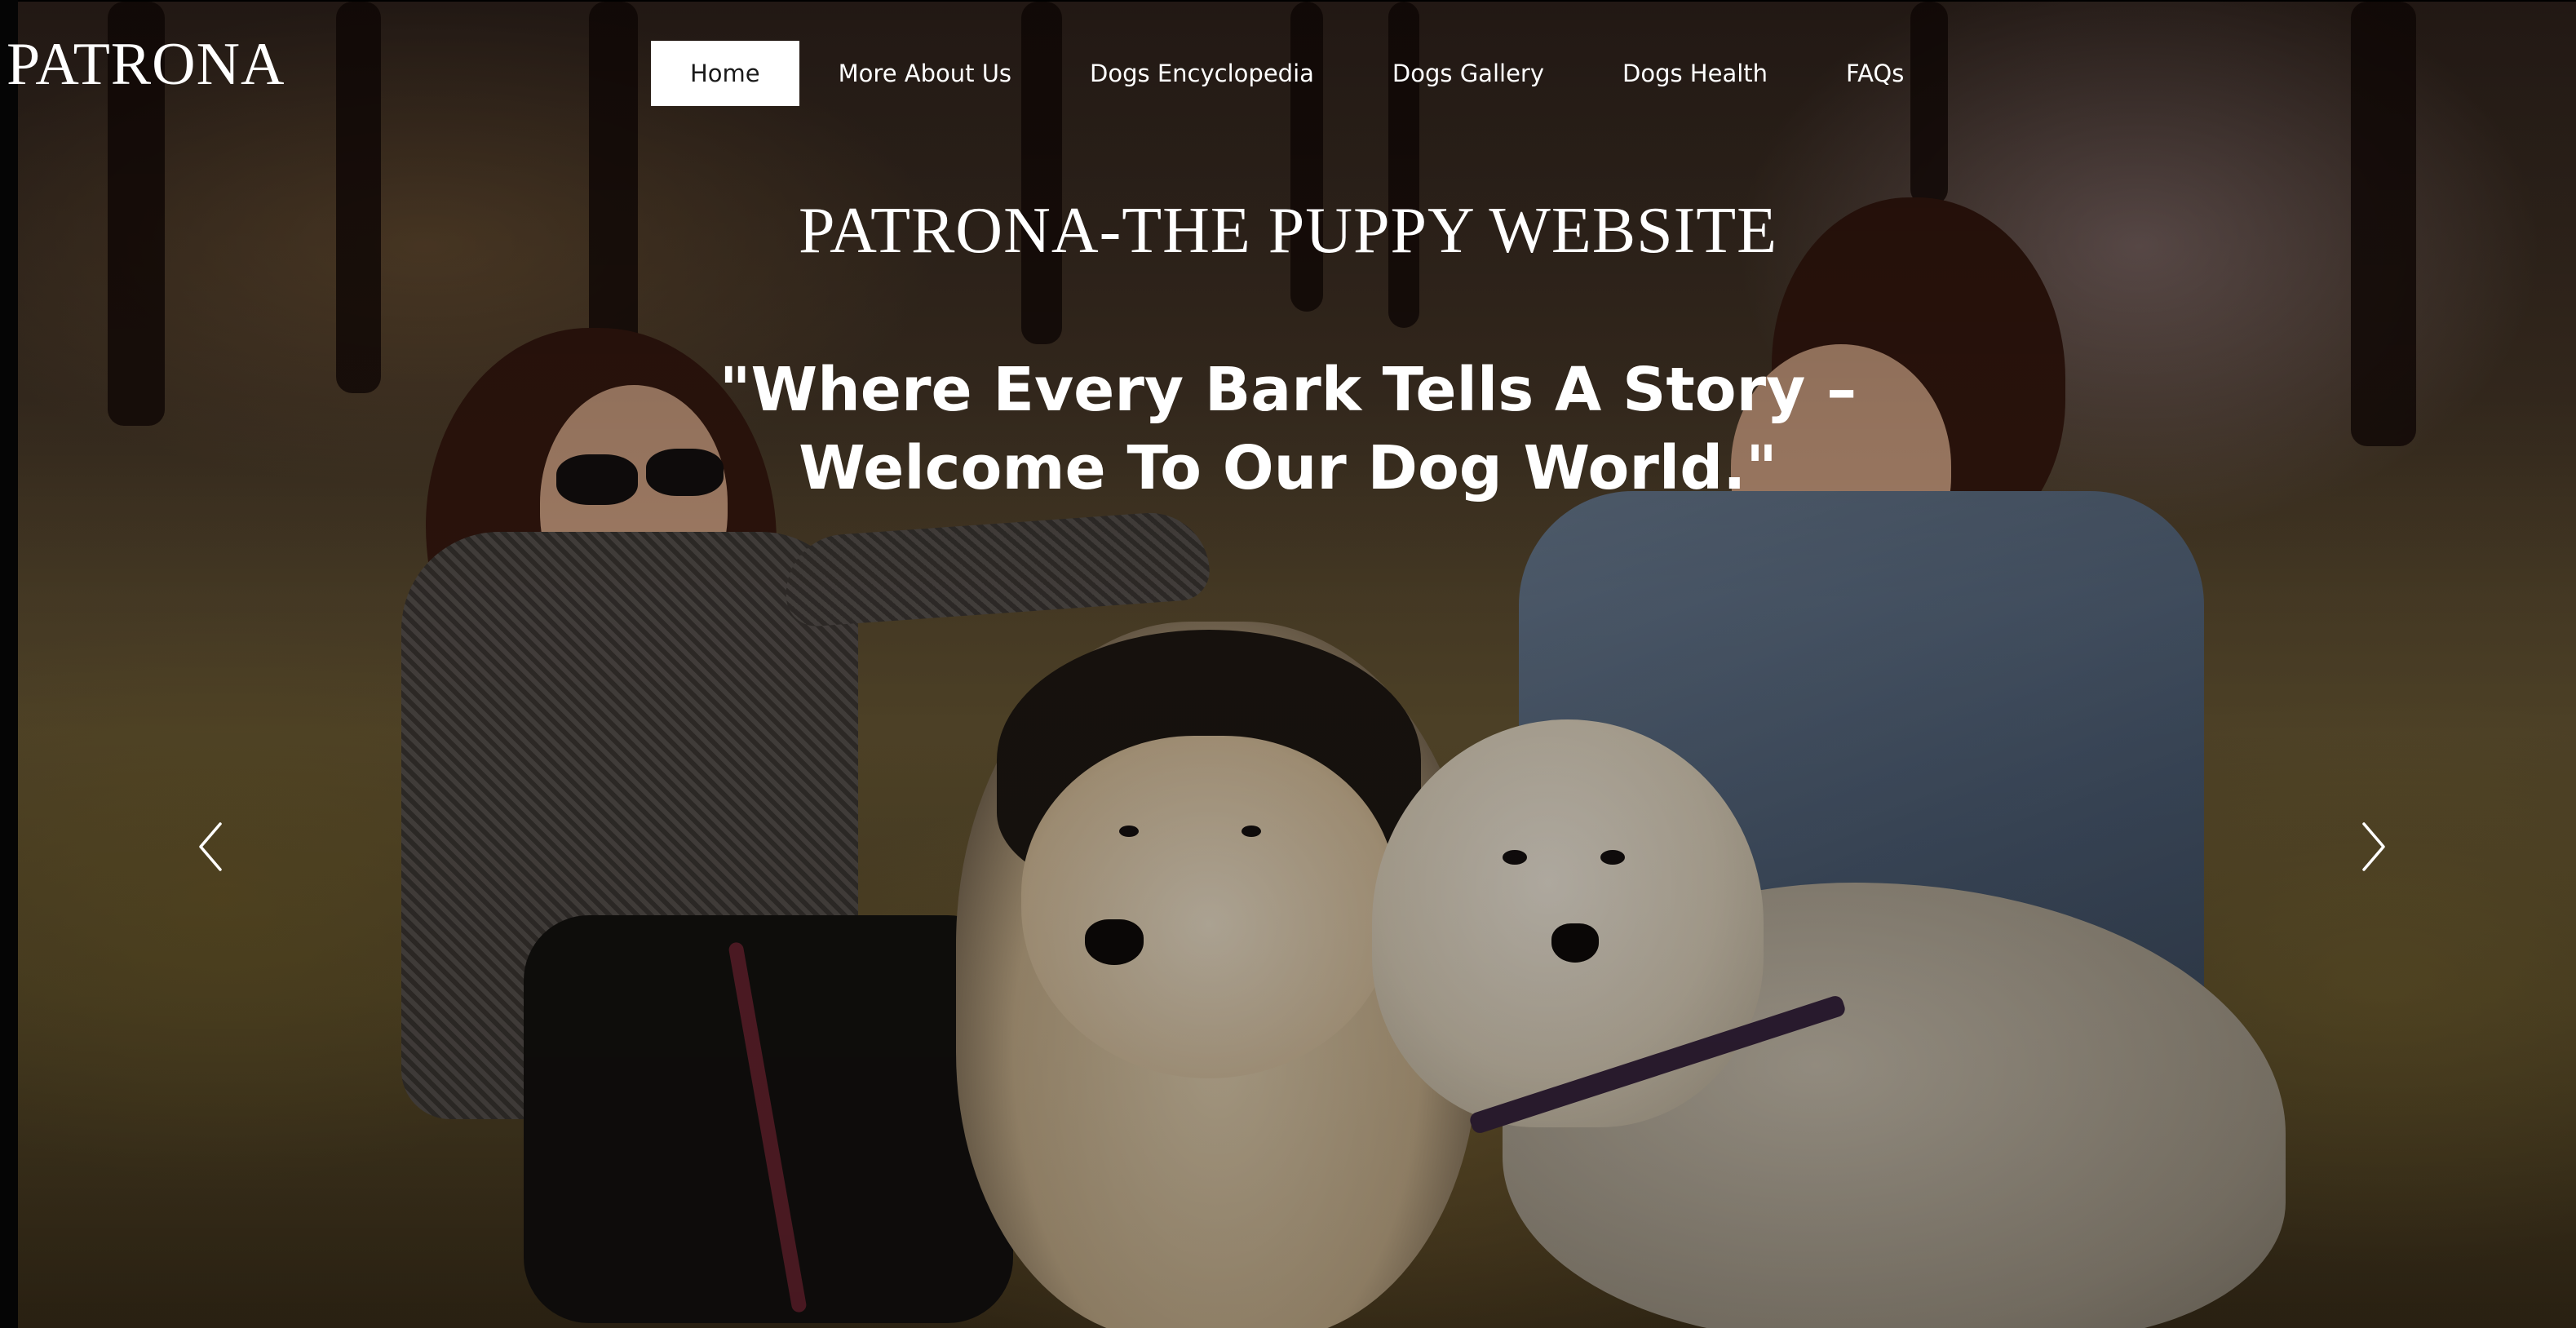 This screenshot has width=2576, height=1328. Describe the element at coordinates (925, 73) in the screenshot. I see `nav-item-more-about-us: More About Us` at that location.